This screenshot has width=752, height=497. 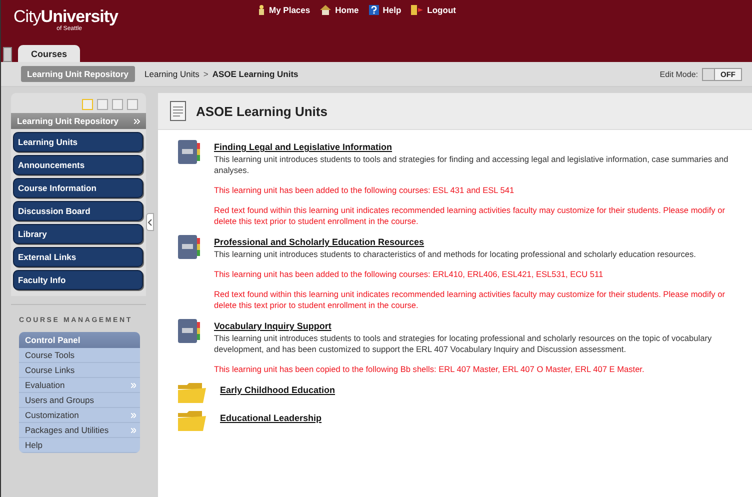 What do you see at coordinates (679, 74) in the screenshot?
I see `edit-mode-label: Edit Mode:` at bounding box center [679, 74].